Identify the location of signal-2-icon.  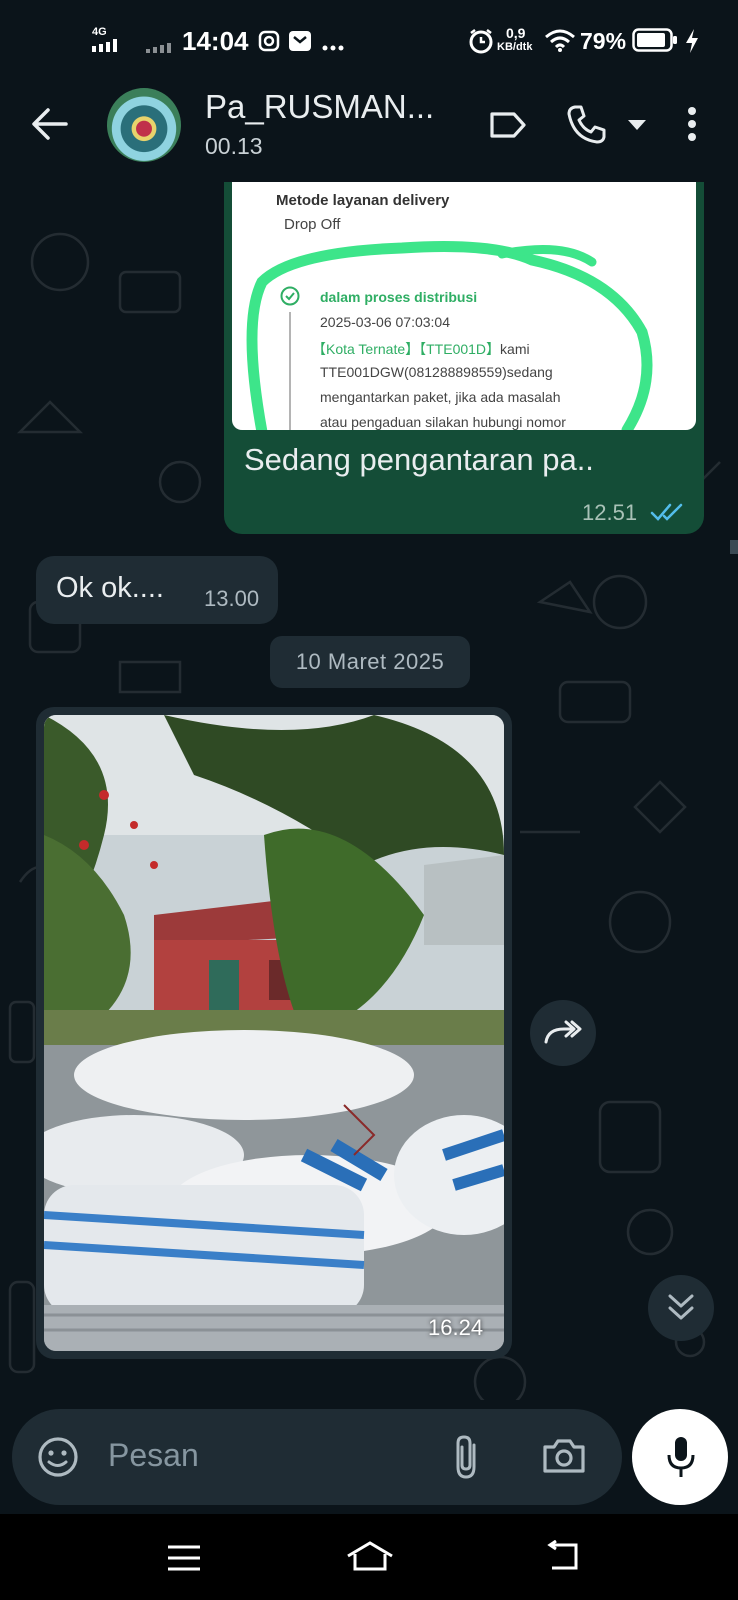
(161, 49).